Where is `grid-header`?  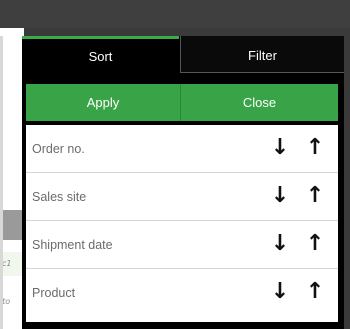
grid-header is located at coordinates (12, 225).